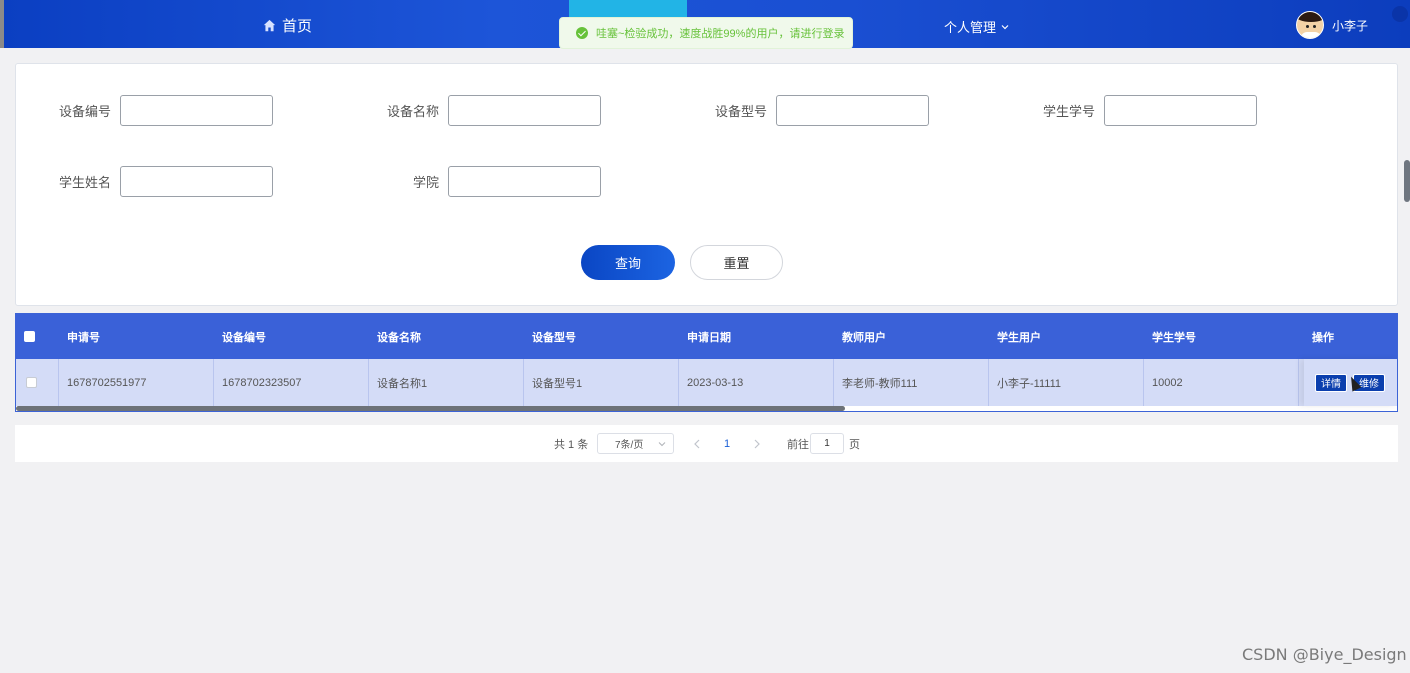  I want to click on reset-button: 重置, so click(736, 262).